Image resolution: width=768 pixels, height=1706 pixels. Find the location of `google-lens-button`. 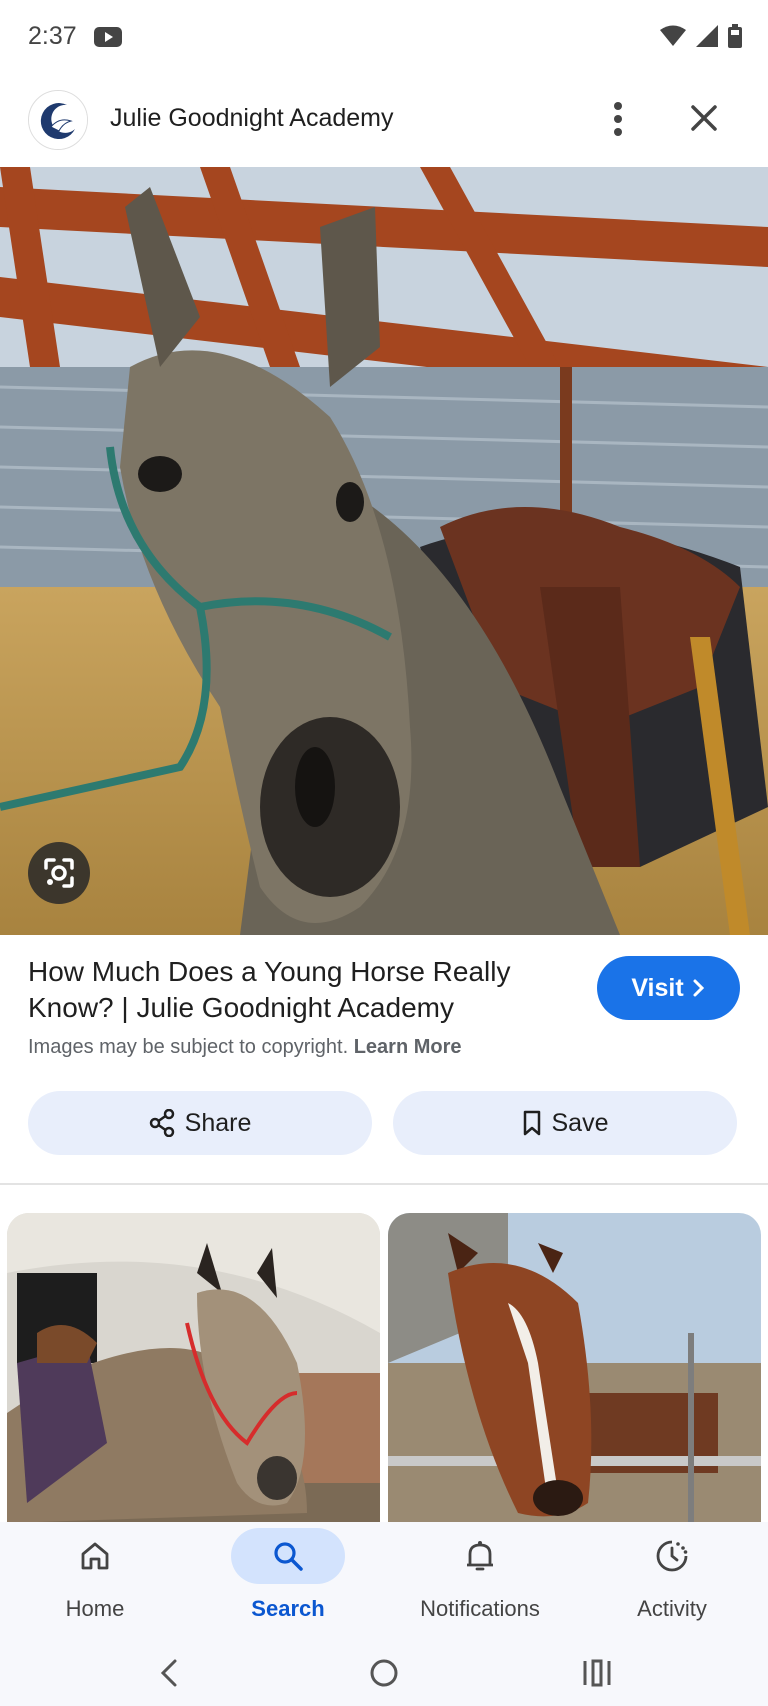

google-lens-button is located at coordinates (59, 873).